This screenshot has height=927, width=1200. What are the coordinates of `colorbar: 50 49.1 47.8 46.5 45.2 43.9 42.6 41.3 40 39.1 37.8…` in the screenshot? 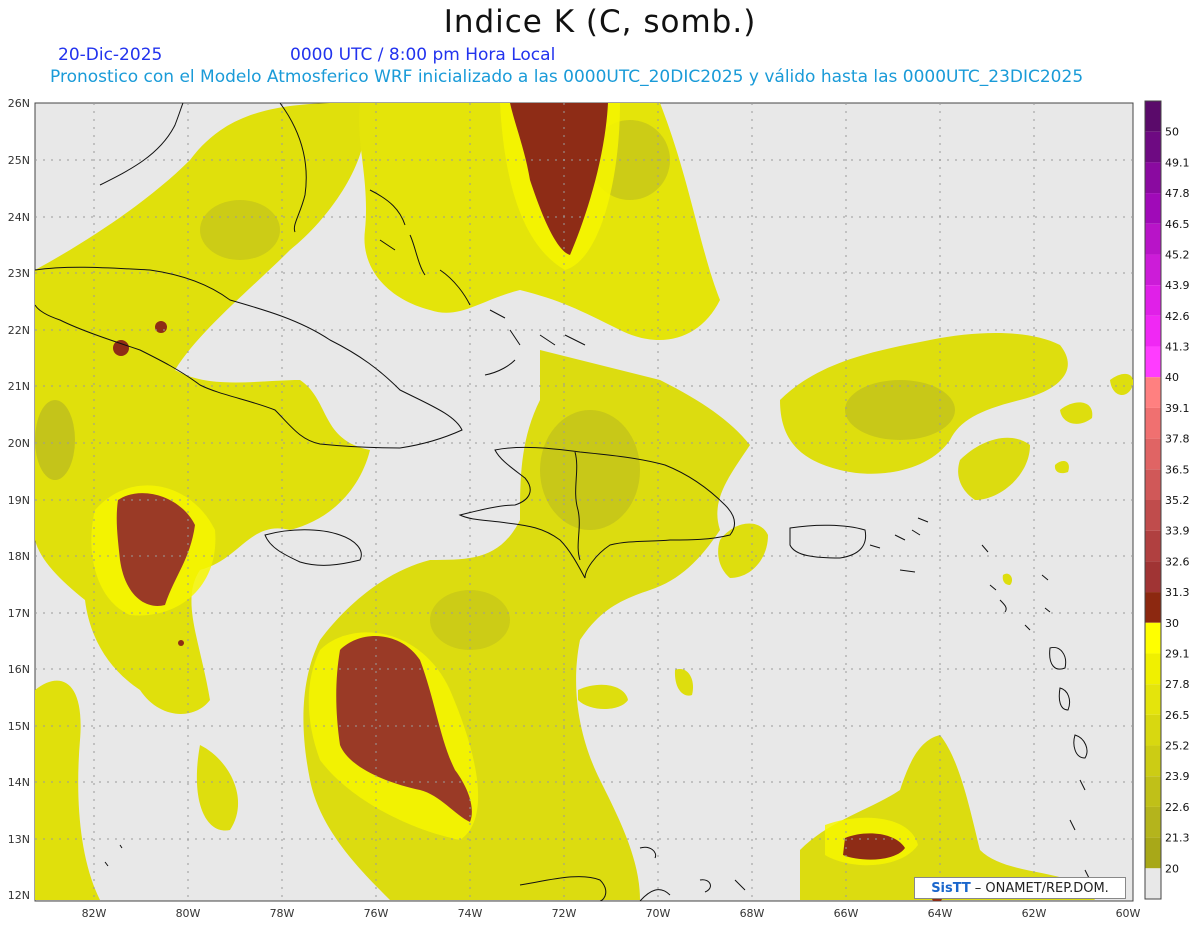 It's located at (1167, 500).